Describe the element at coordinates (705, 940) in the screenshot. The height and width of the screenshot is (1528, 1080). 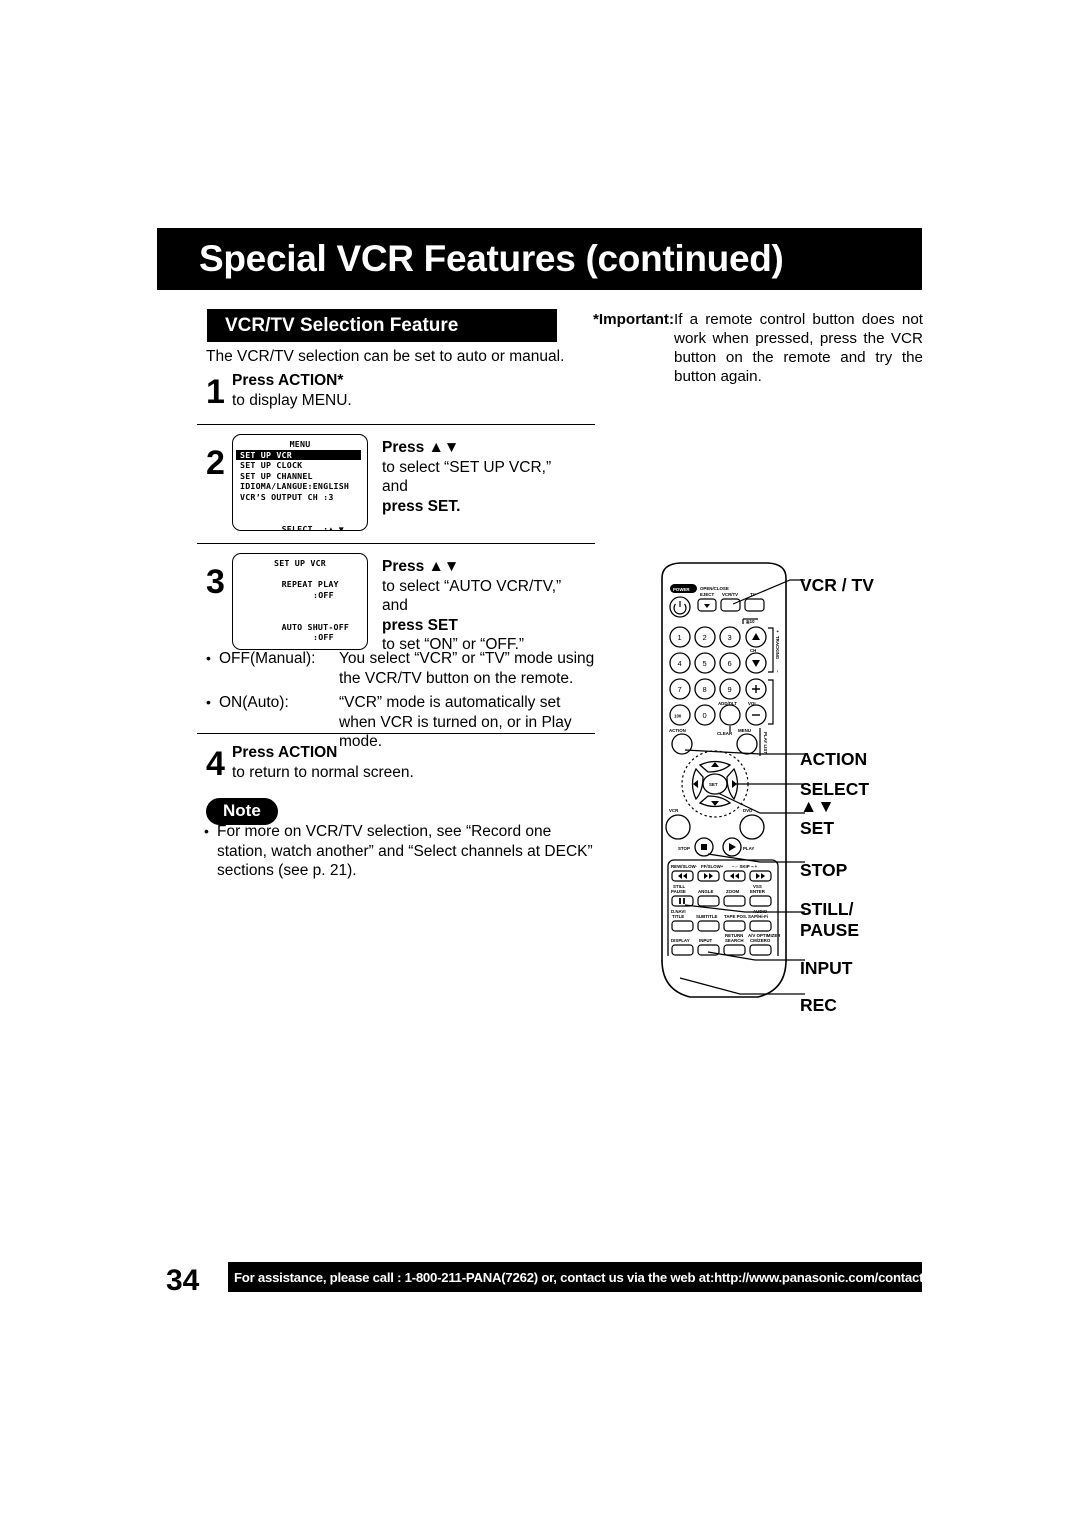
I see `remote-input-label: INPUT` at that location.